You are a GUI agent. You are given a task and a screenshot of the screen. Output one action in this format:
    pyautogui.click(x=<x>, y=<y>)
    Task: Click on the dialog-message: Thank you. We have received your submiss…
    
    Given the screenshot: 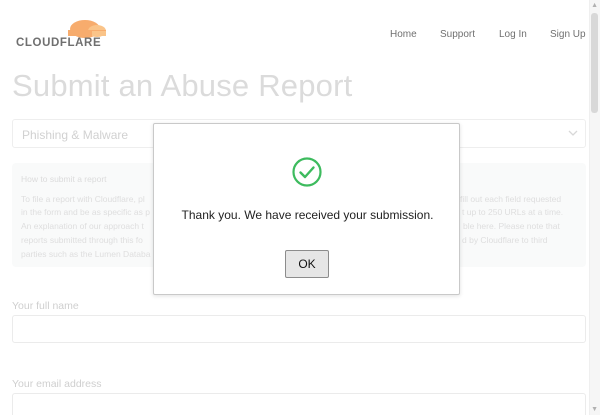 What is the action you would take?
    pyautogui.click(x=307, y=215)
    